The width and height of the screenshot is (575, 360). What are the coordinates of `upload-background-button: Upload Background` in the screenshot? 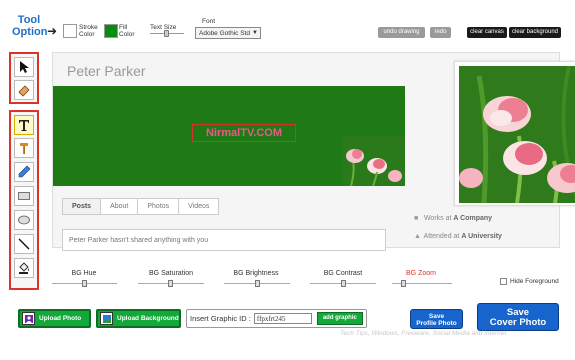 It's located at (138, 318).